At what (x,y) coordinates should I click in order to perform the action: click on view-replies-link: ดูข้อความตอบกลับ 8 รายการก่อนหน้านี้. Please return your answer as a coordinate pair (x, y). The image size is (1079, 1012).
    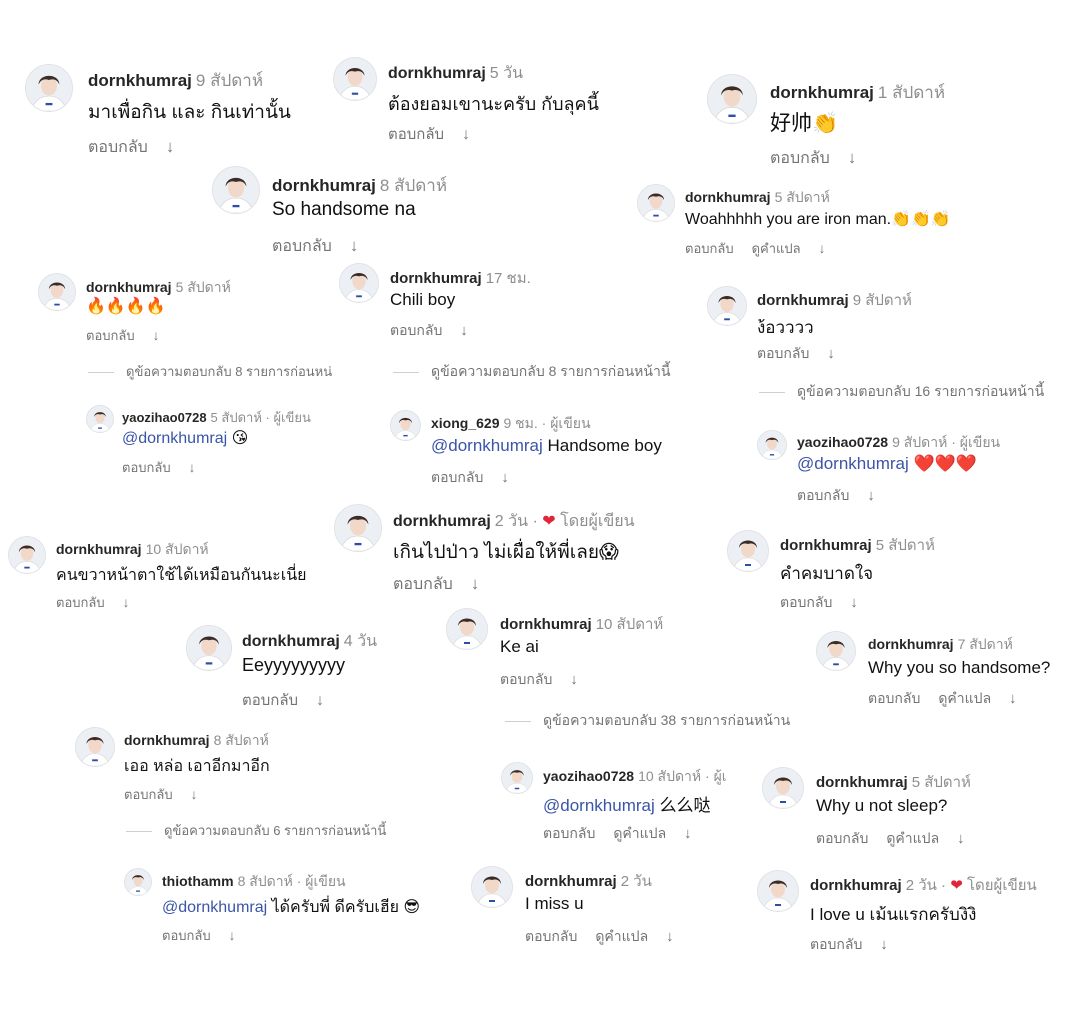
    Looking at the image, I should click on (531, 372).